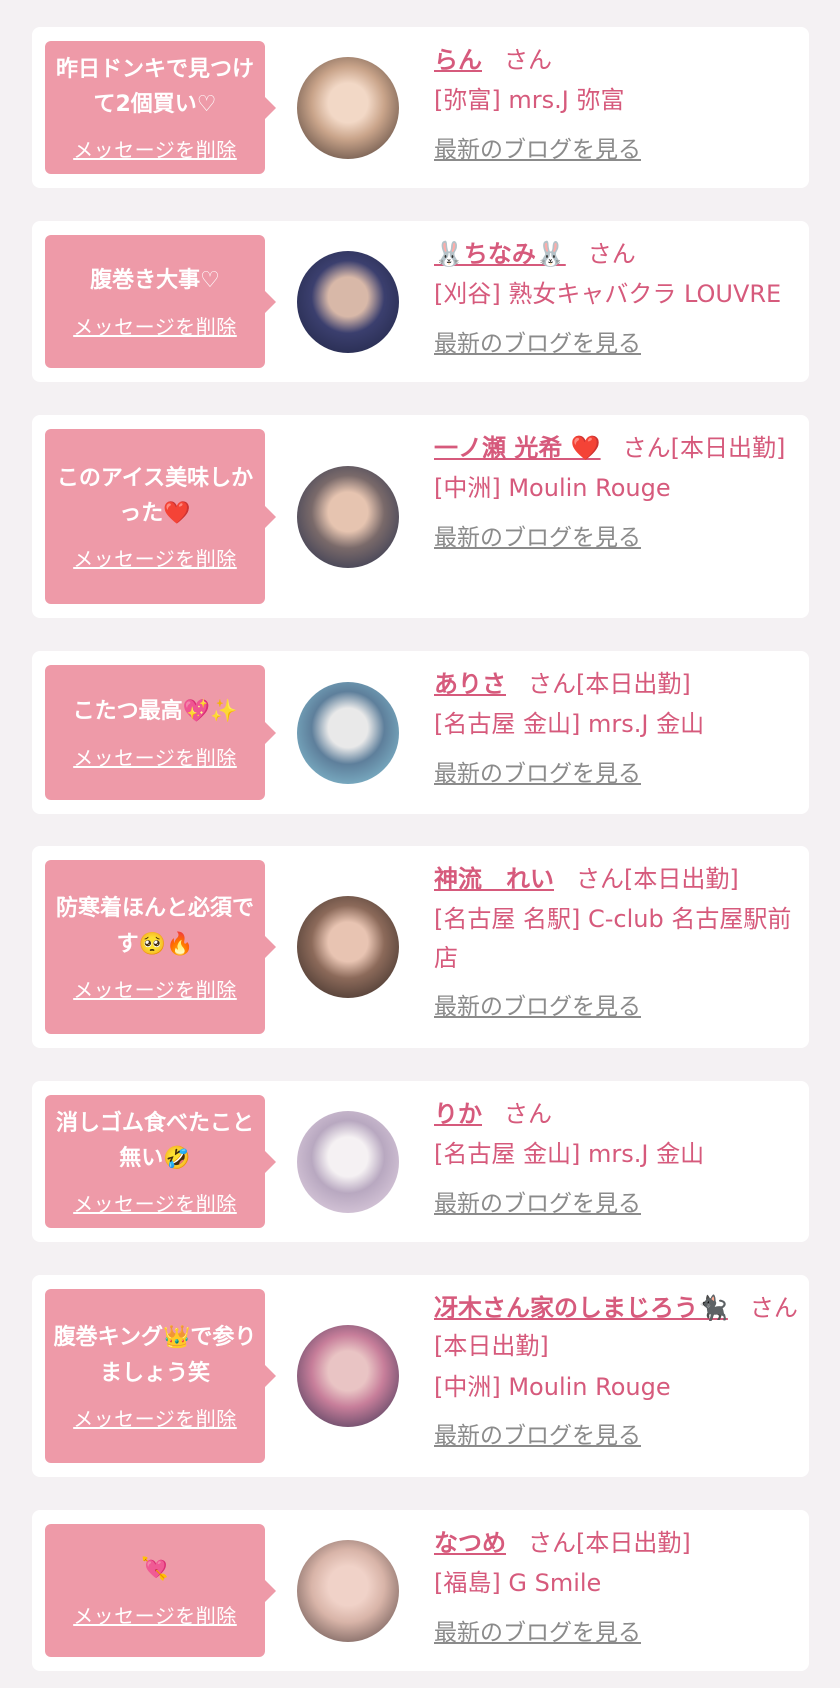  What do you see at coordinates (154, 86) in the screenshot?
I see `message-text: 昨日ドンキで見つけて2個買い♡` at bounding box center [154, 86].